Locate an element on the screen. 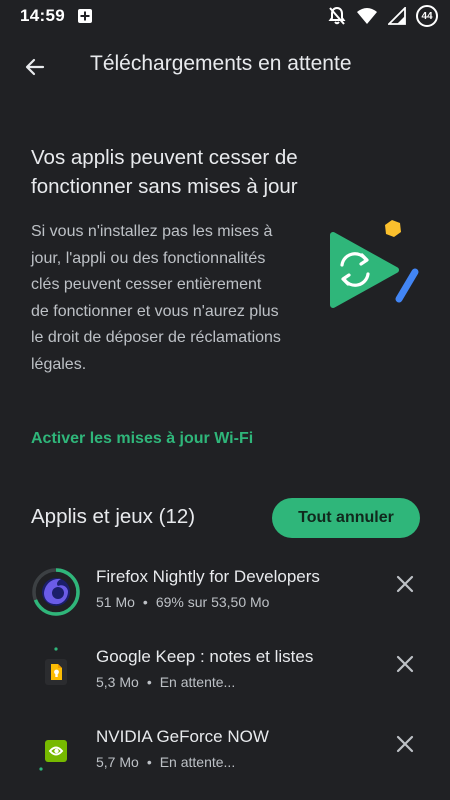  app-size: 5,3 Mo is located at coordinates (117, 682).